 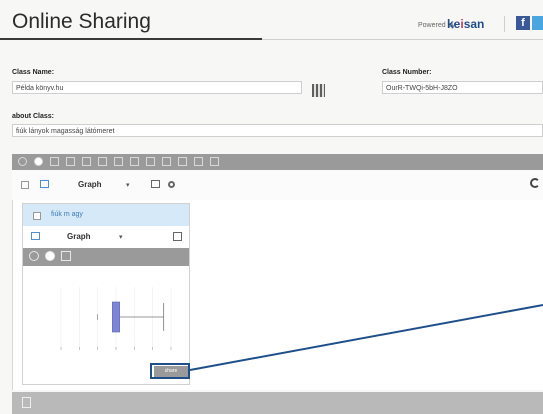 I want to click on header-separator, so click(x=504, y=24).